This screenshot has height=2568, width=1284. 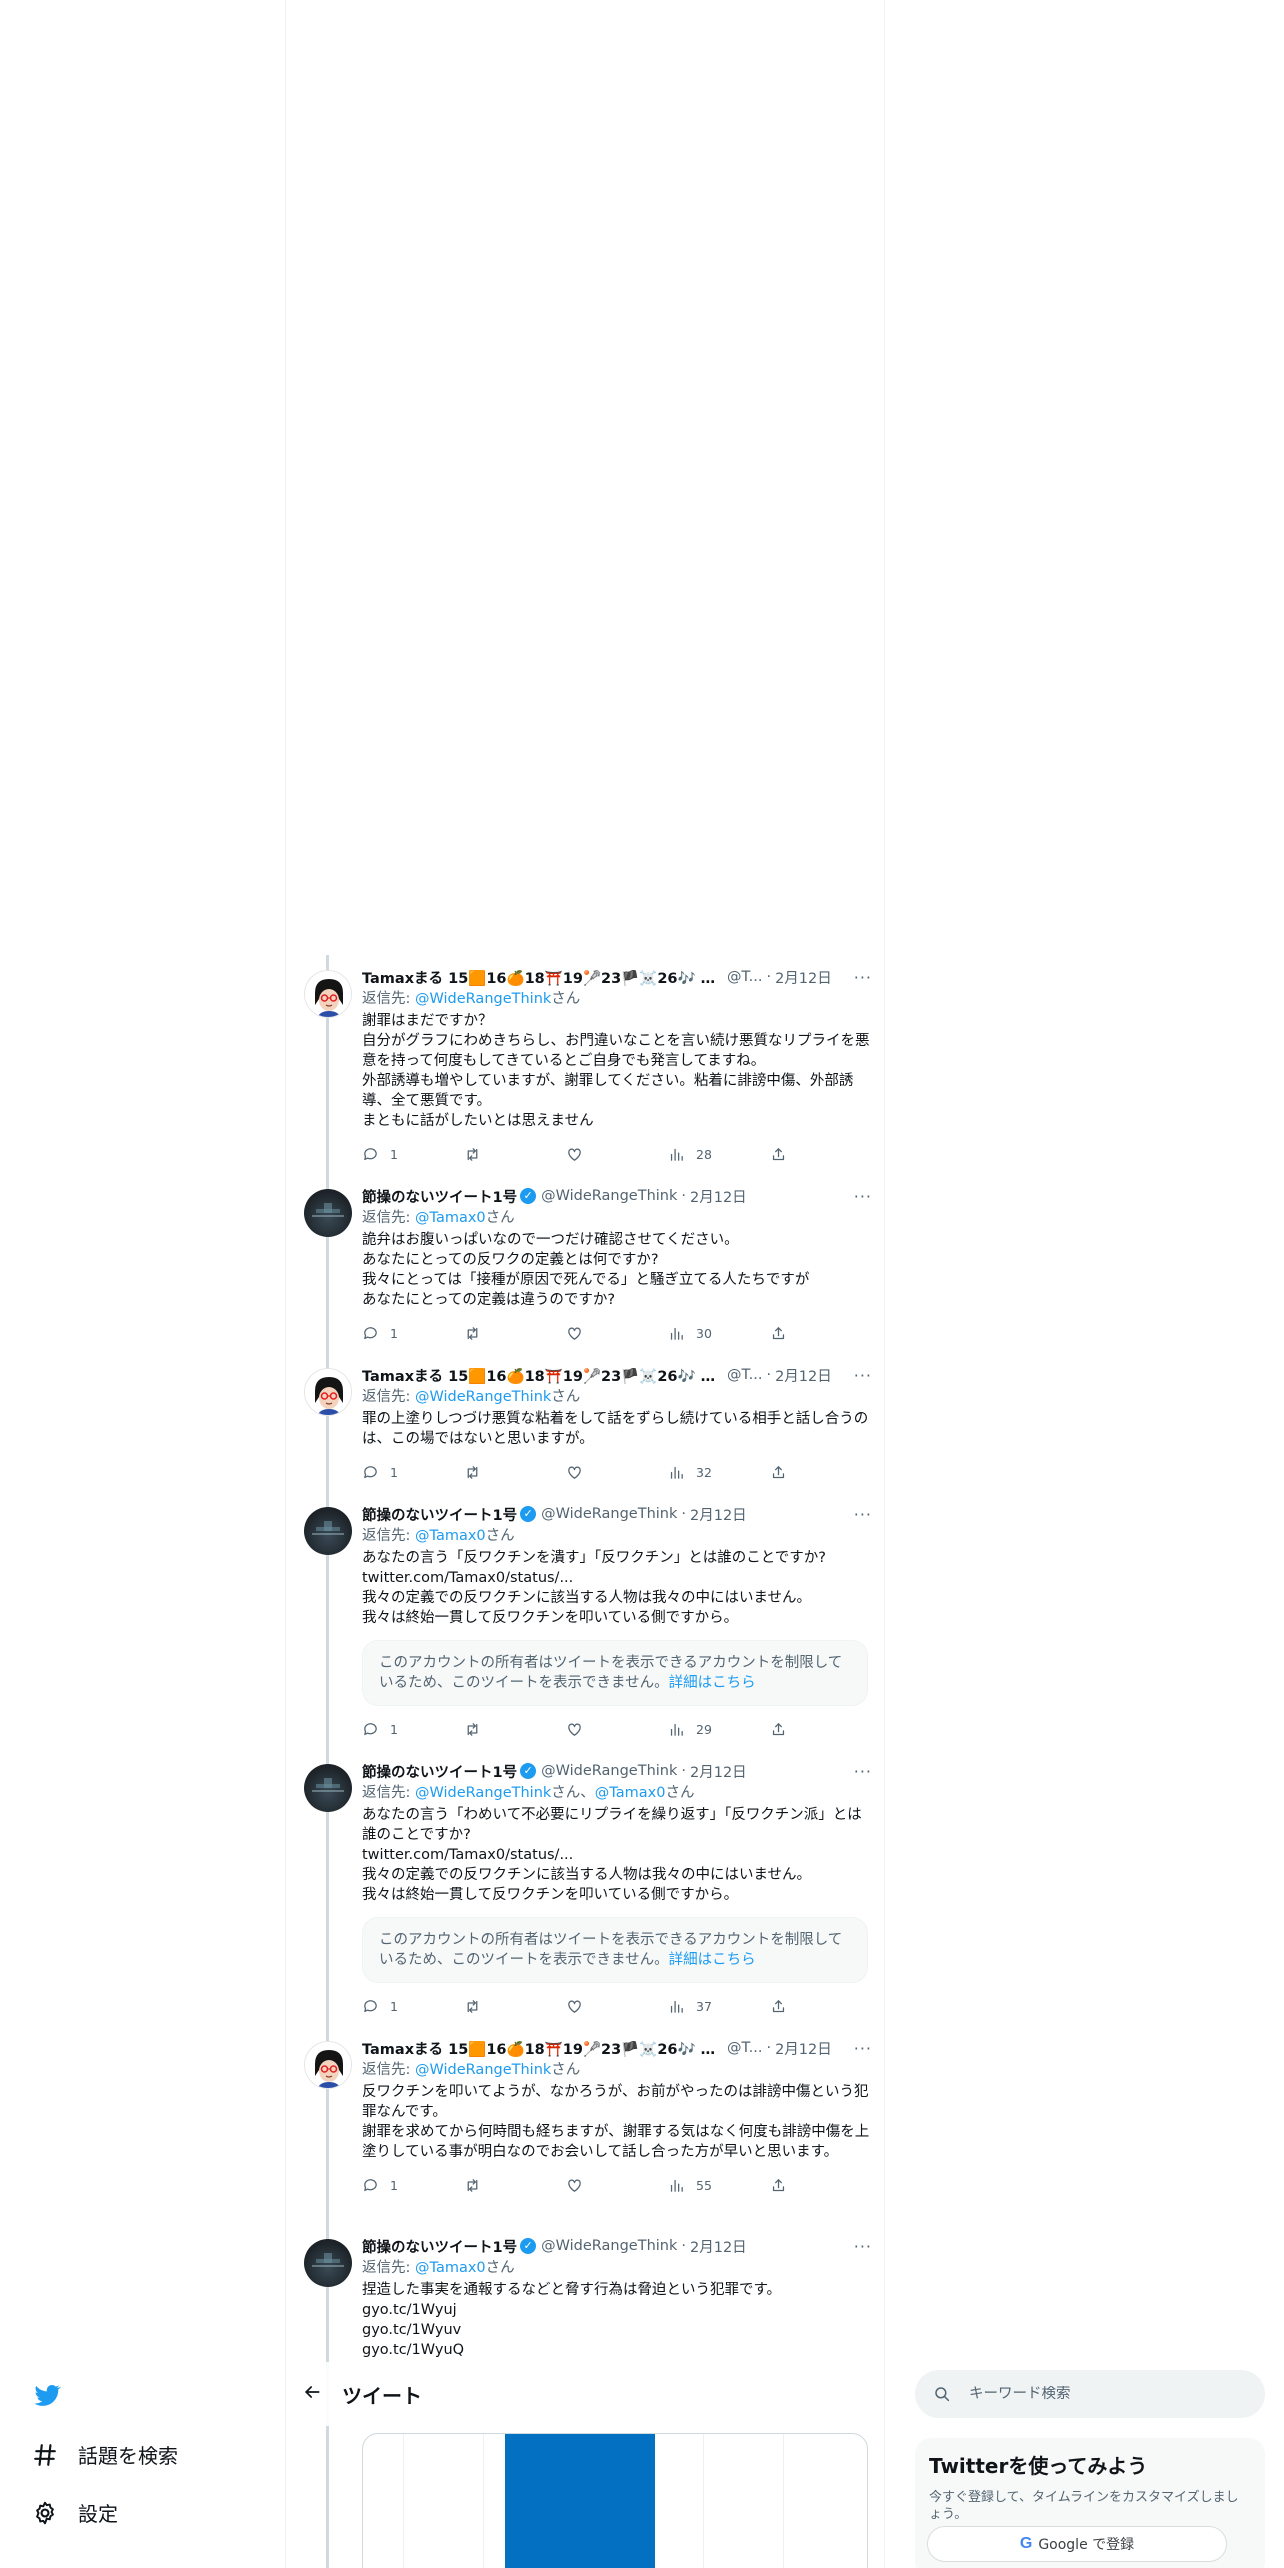 I want to click on nav-explore-label: 話題を検索, so click(x=128, y=2456).